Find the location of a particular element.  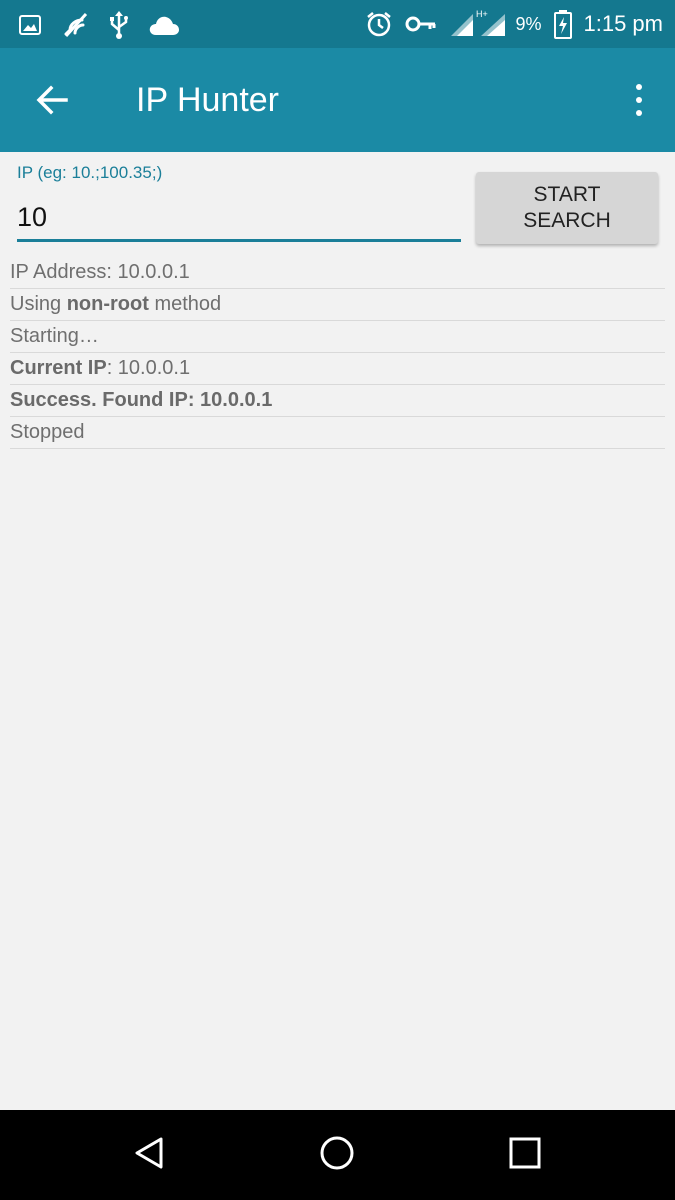

start-search-label: START SEARCH is located at coordinates (567, 207).